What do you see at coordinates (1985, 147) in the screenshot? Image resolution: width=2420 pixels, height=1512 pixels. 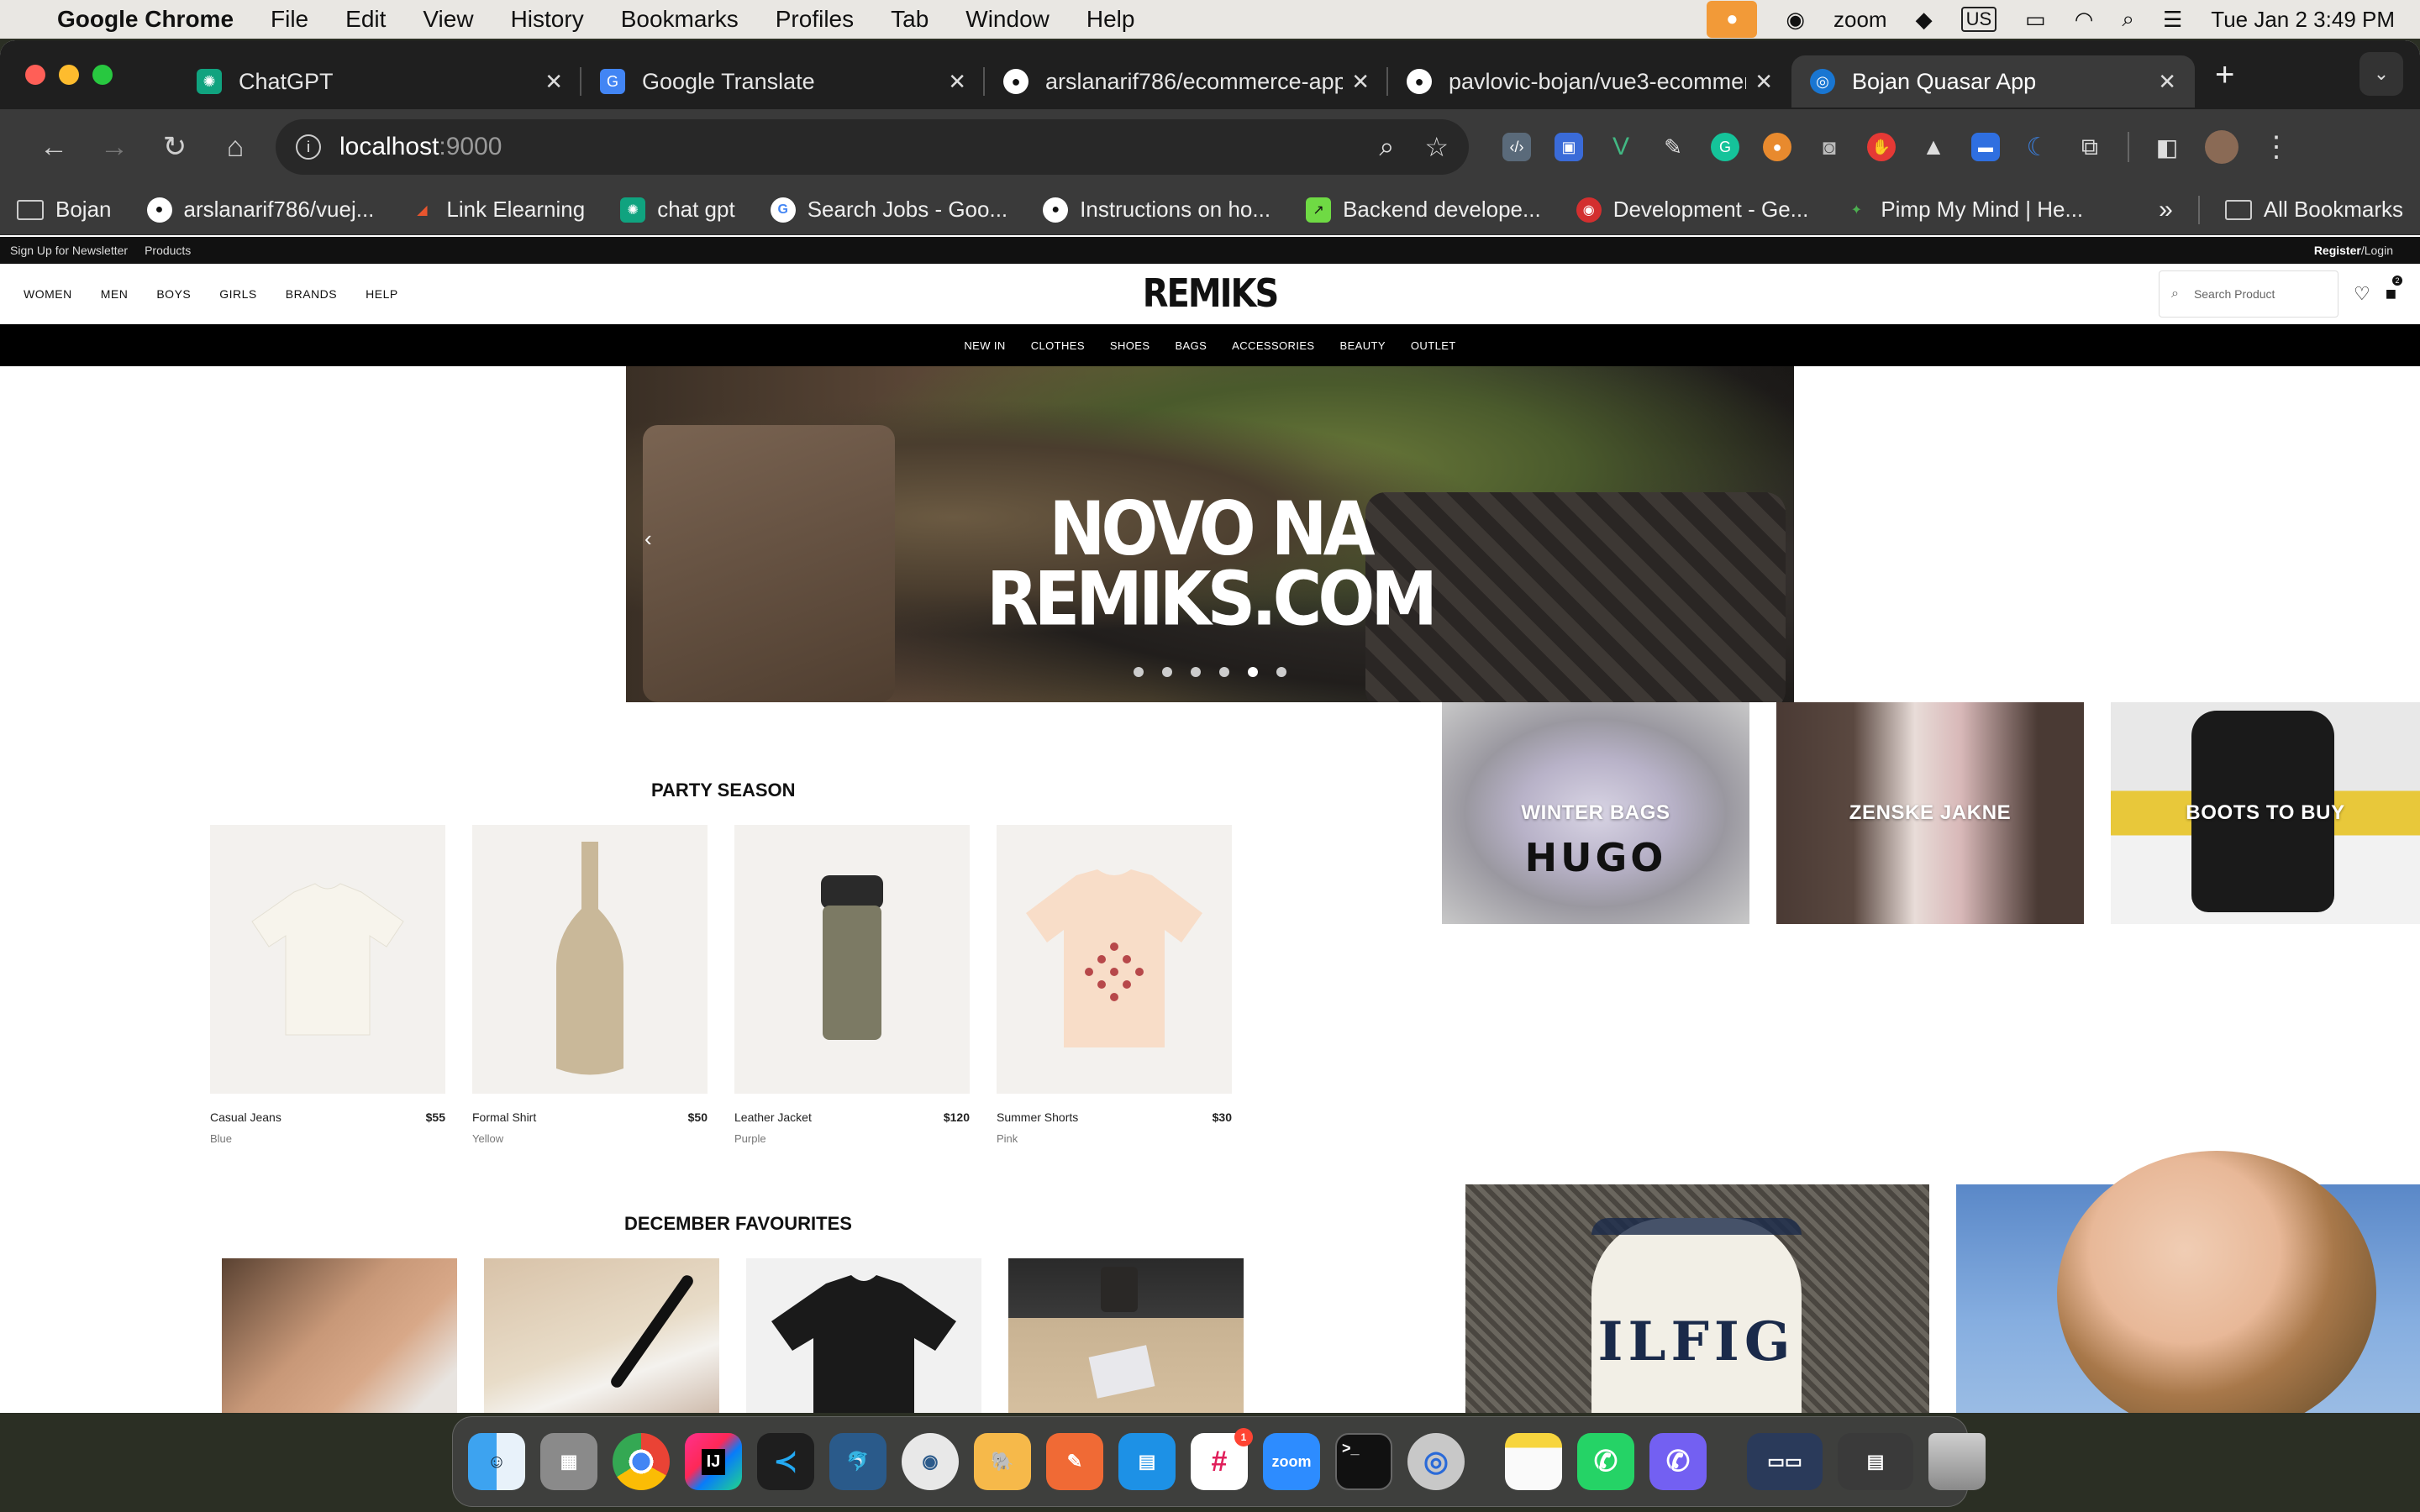 I see `blue-extension-icon: ▬` at bounding box center [1985, 147].